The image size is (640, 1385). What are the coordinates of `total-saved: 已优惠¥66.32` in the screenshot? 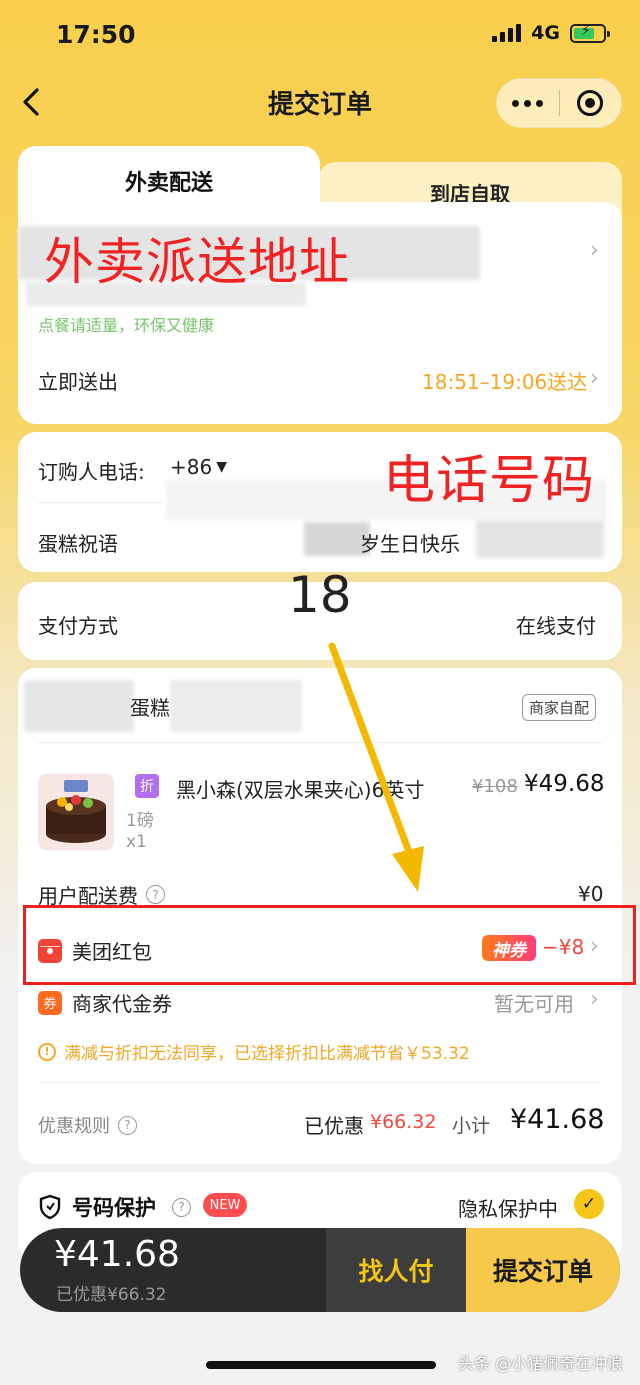 It's located at (111, 1295).